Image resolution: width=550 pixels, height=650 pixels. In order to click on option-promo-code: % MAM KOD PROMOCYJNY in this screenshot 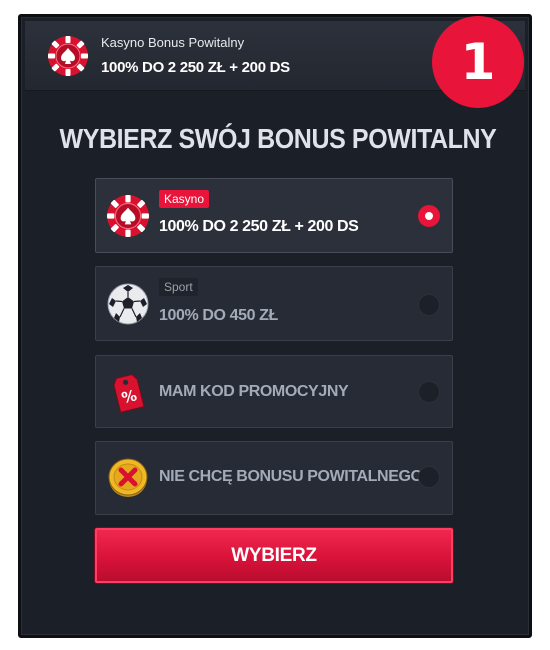, I will do `click(274, 391)`.